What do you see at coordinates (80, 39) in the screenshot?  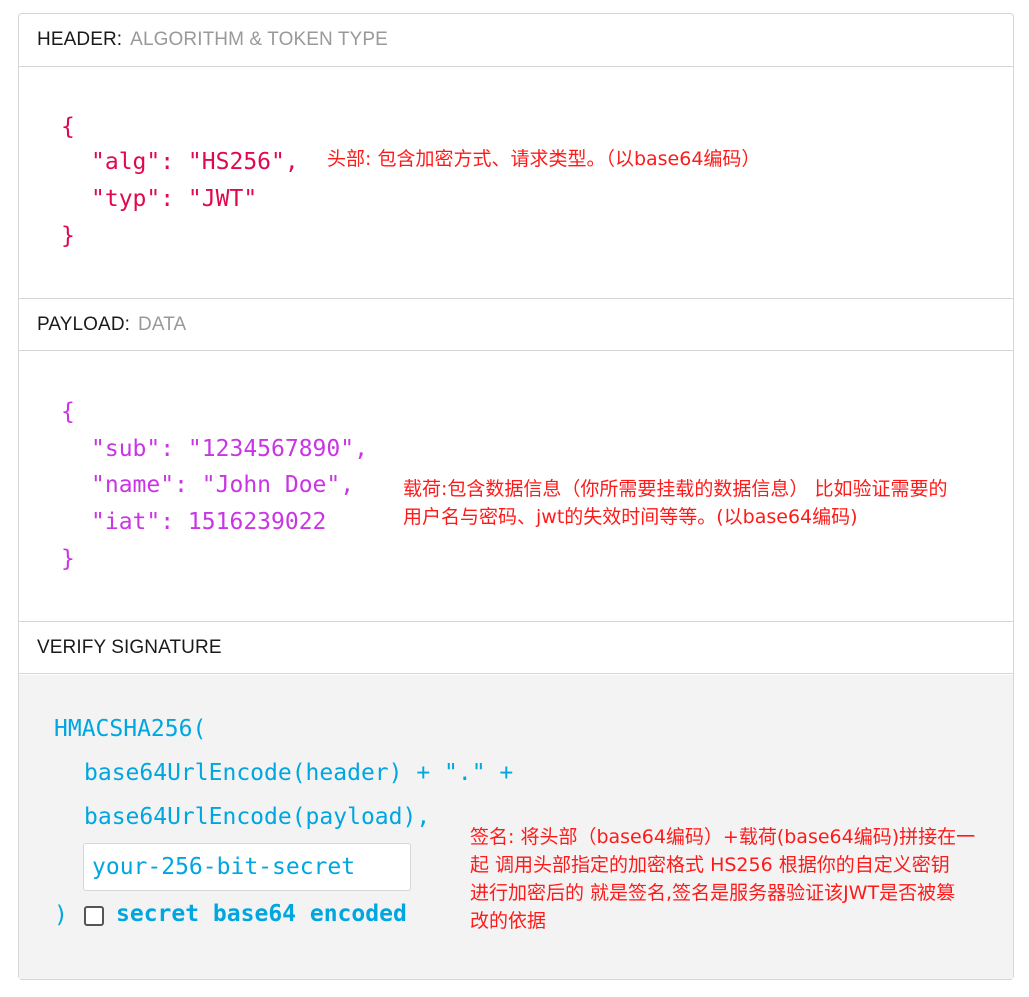 I see `header-title: HEADER:` at bounding box center [80, 39].